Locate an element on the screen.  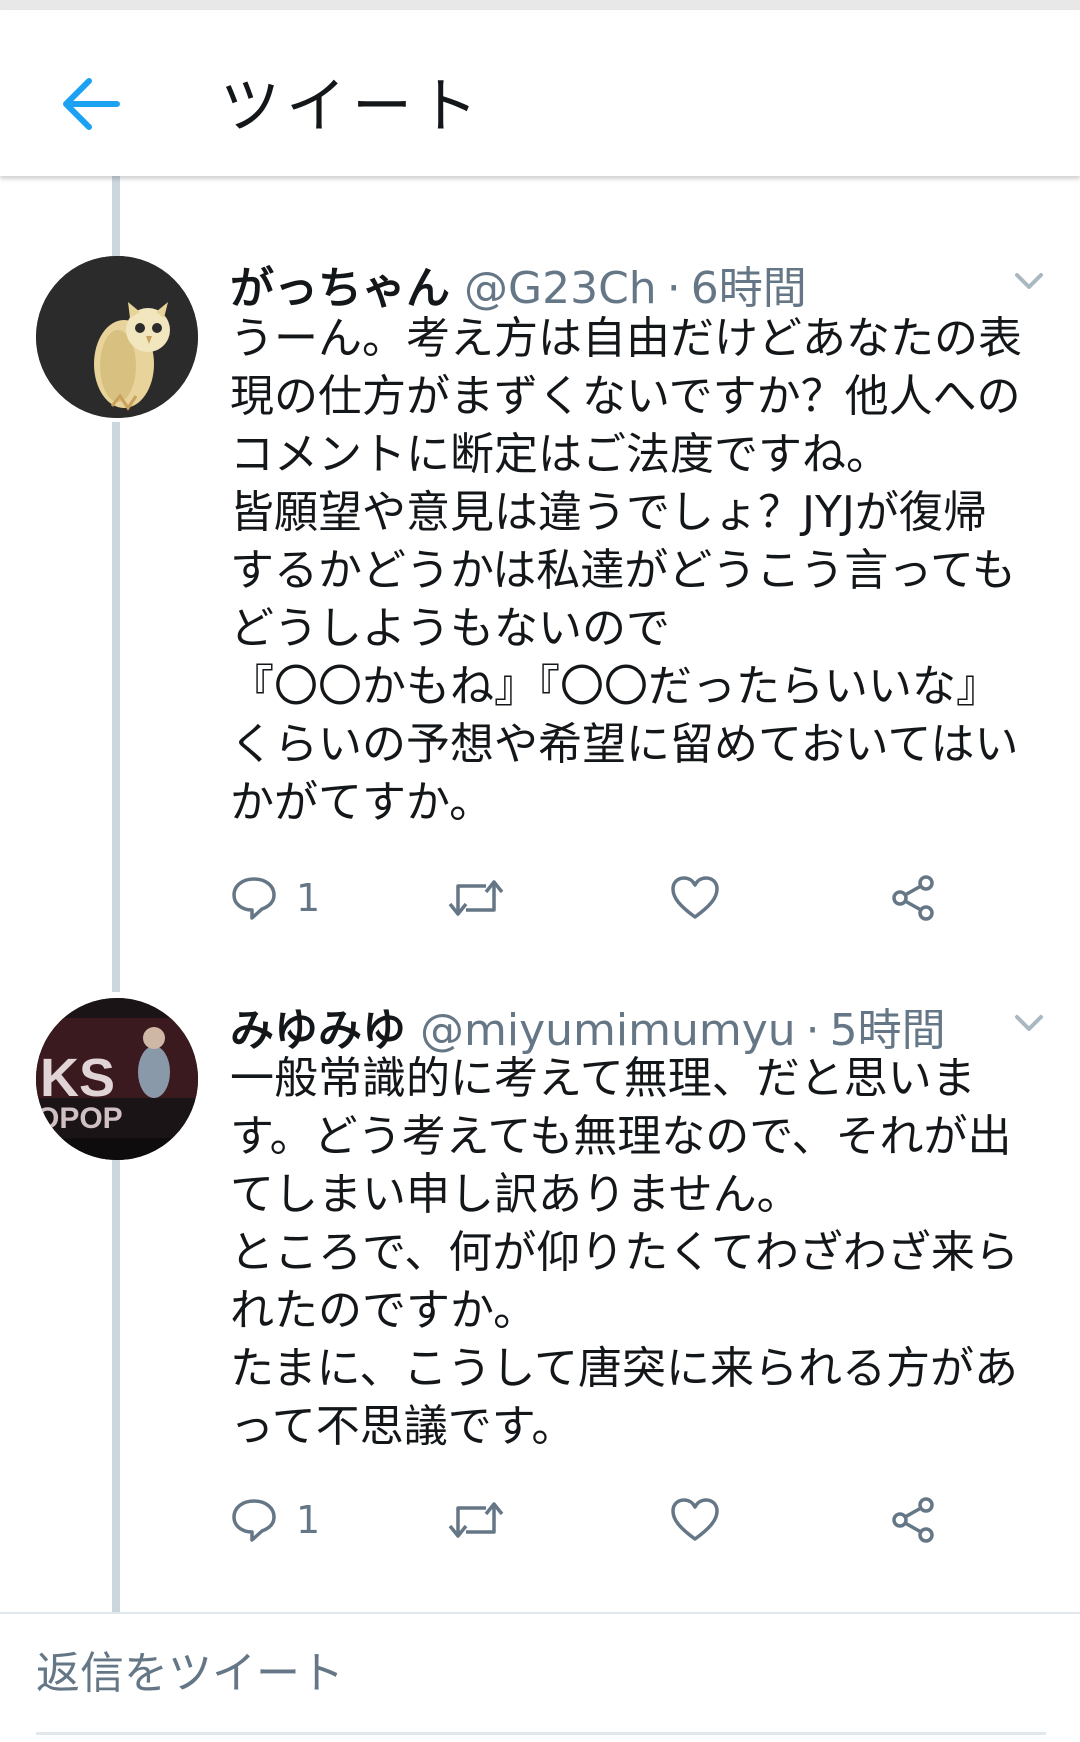
user-handle: @miyumimumyu is located at coordinates (608, 1030).